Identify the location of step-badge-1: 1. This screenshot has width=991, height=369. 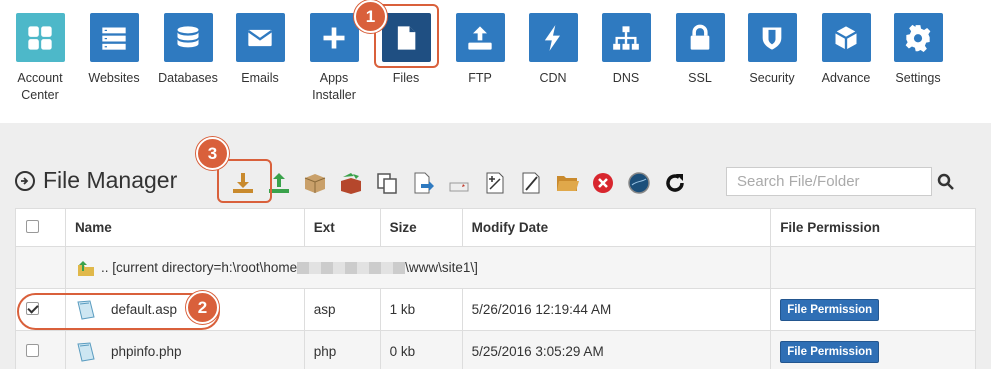
(370, 16).